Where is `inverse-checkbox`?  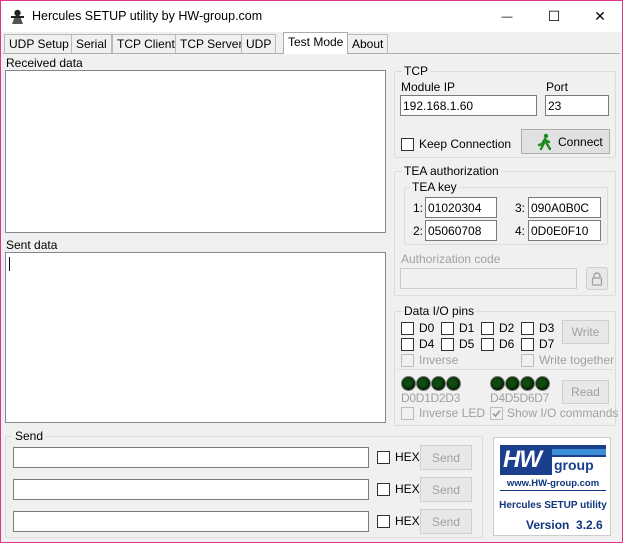 inverse-checkbox is located at coordinates (407, 360).